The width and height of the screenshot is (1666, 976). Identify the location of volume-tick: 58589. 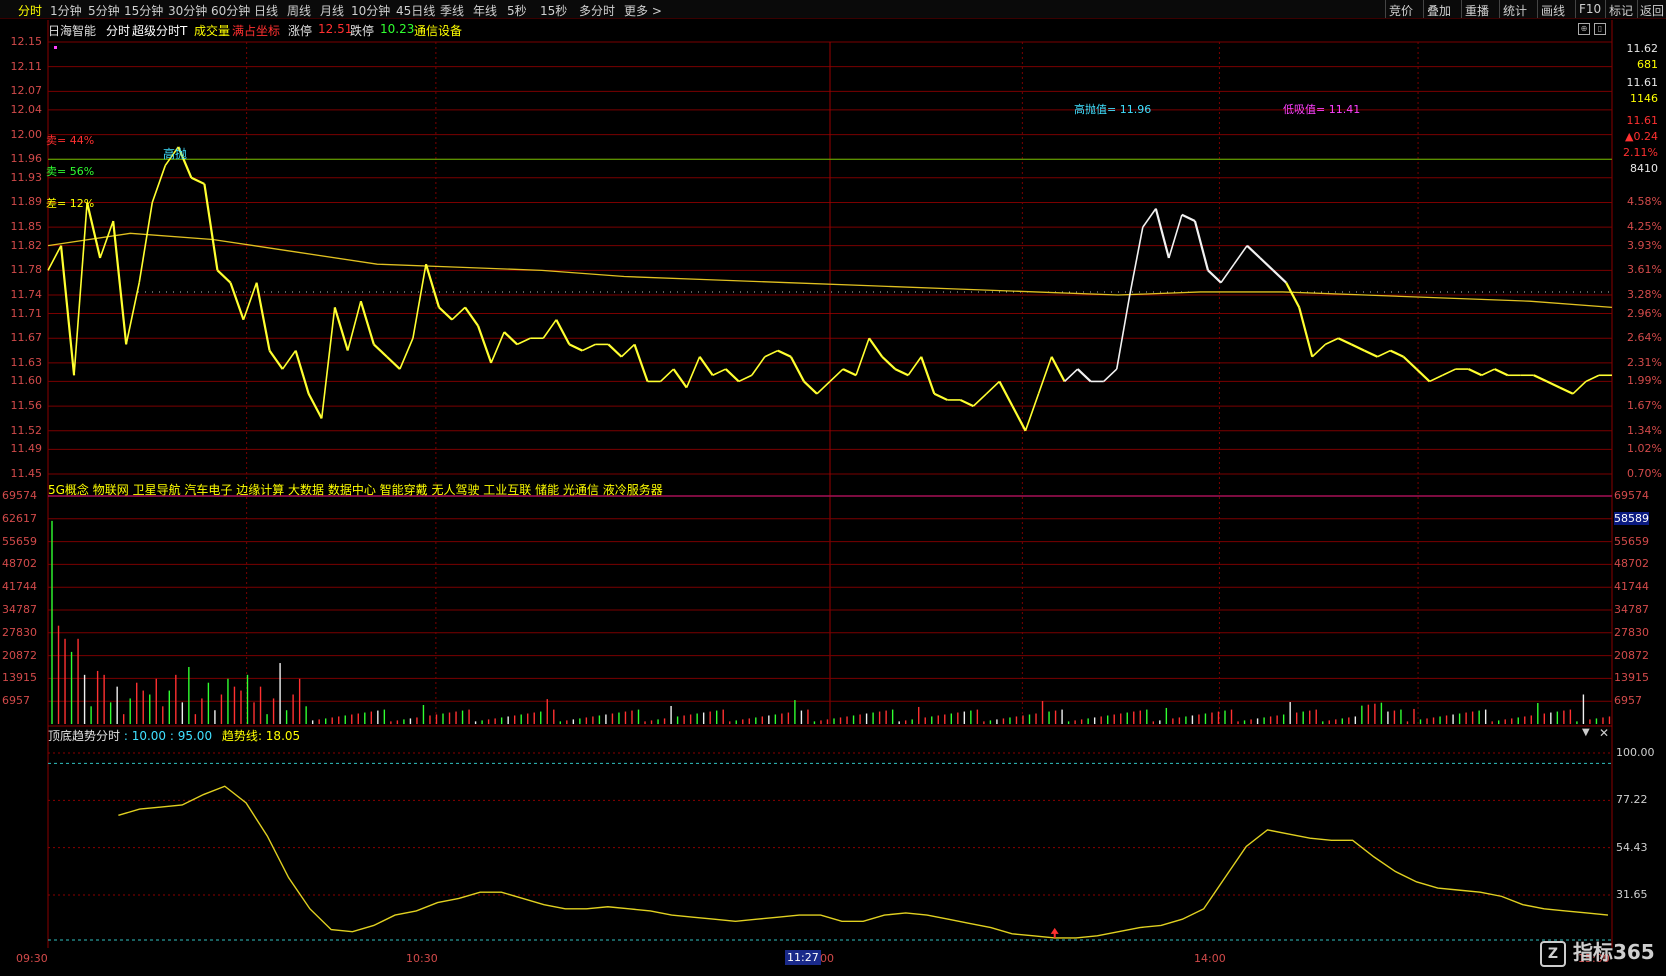
(1631, 518).